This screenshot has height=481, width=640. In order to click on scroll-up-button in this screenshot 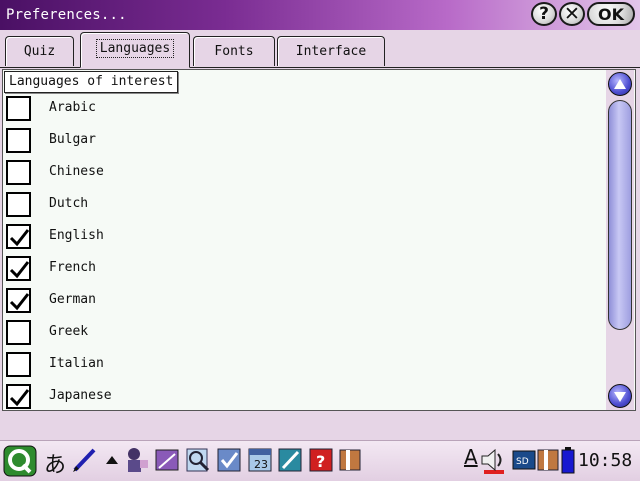, I will do `click(620, 84)`.